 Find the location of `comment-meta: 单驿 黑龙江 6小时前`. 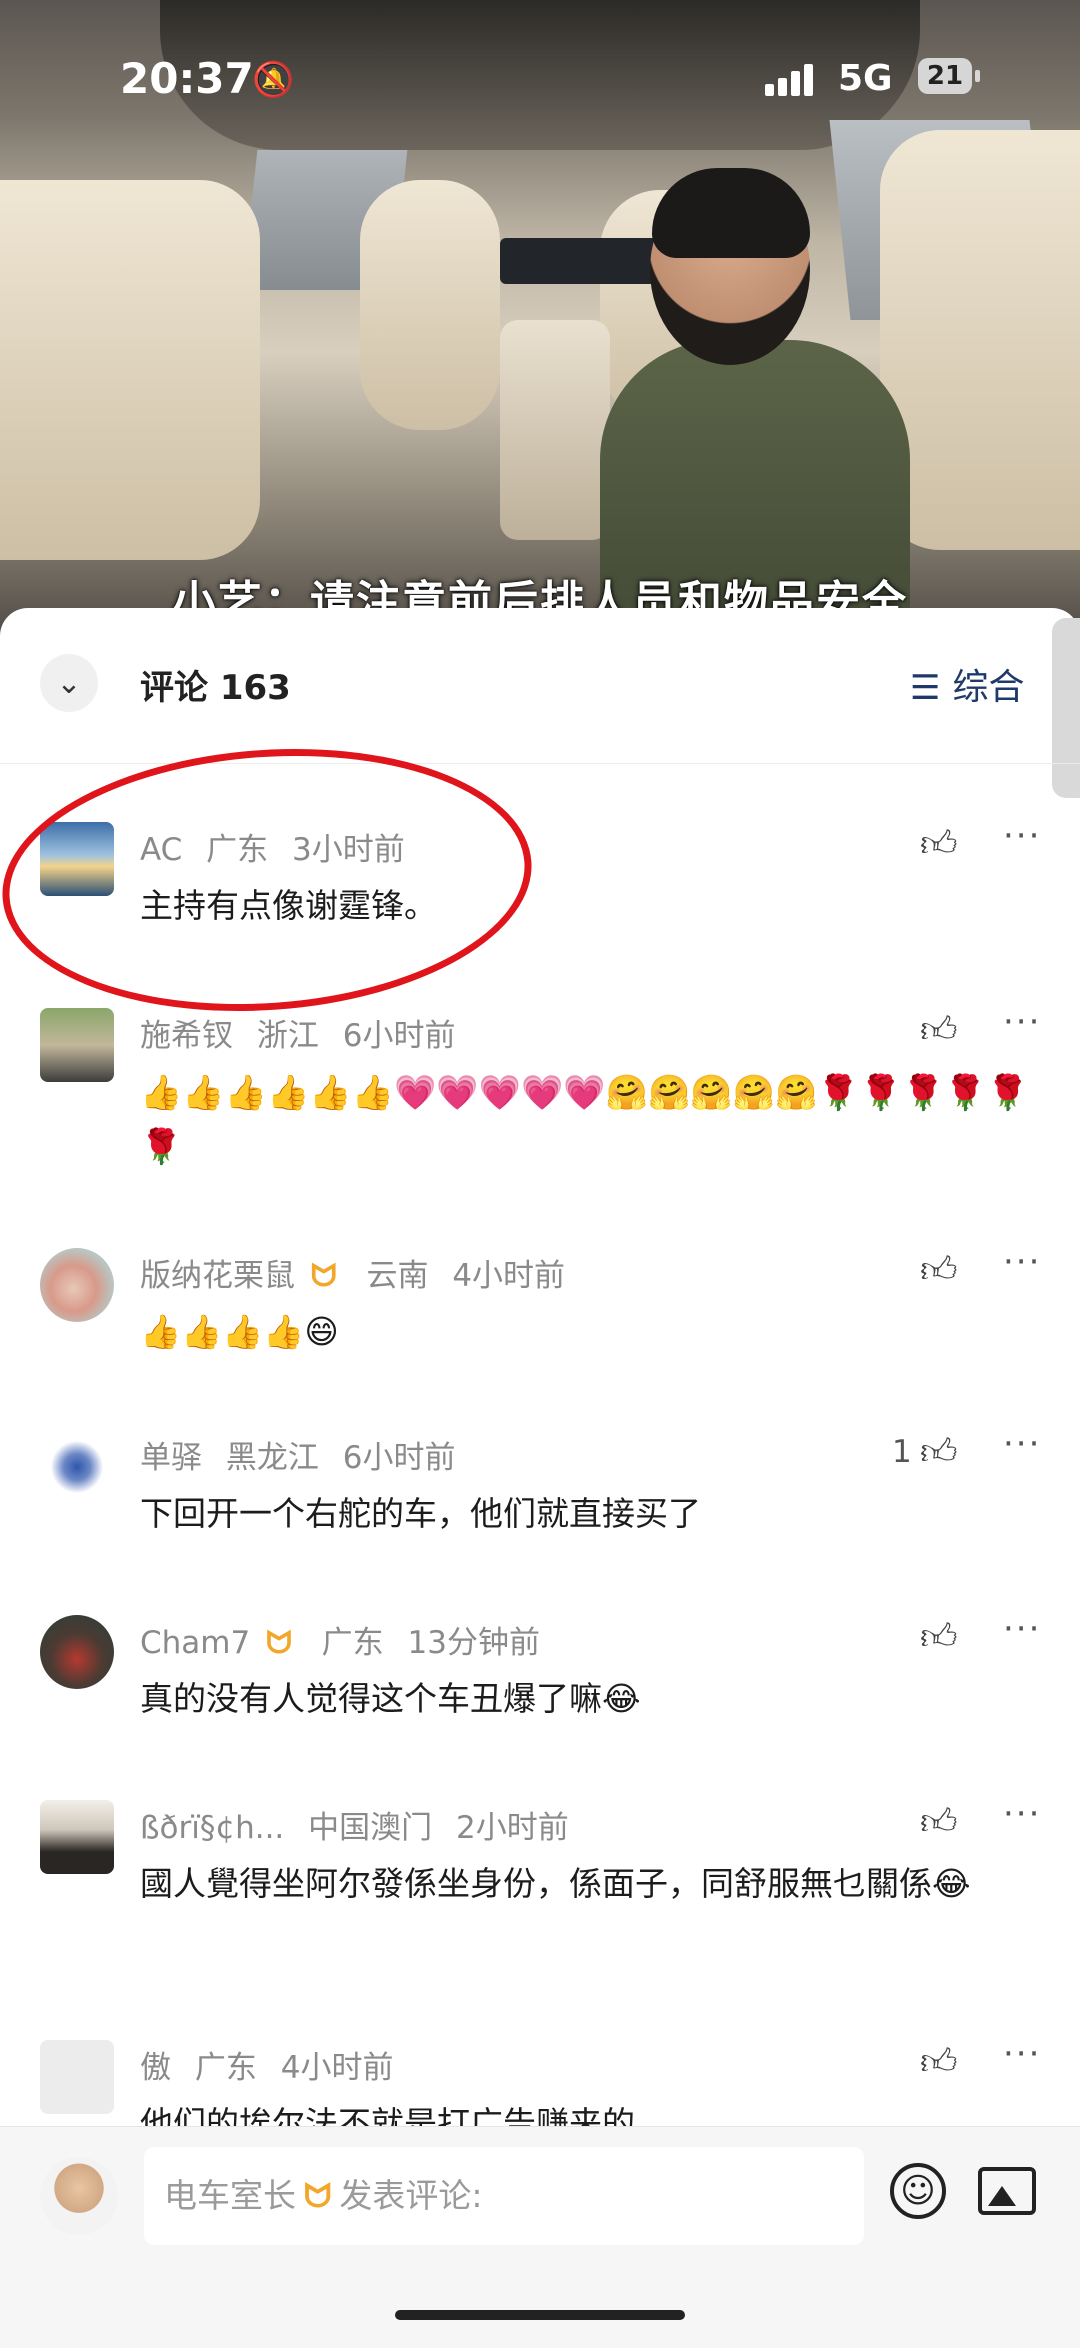

comment-meta: 单驿 黑龙江 6小时前 is located at coordinates (297, 1454).